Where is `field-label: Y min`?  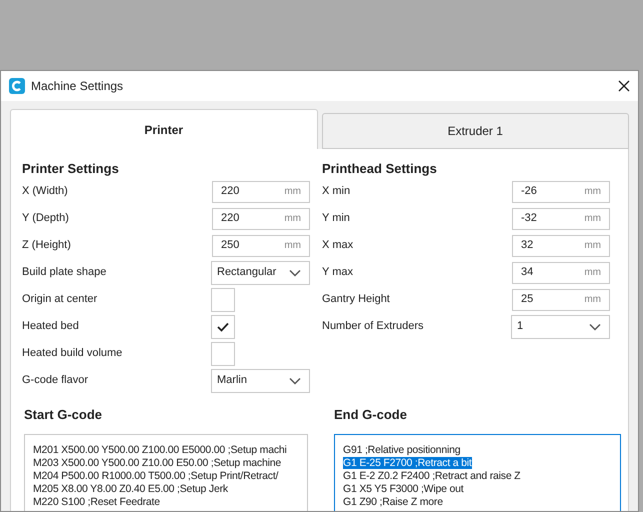
field-label: Y min is located at coordinates (336, 218).